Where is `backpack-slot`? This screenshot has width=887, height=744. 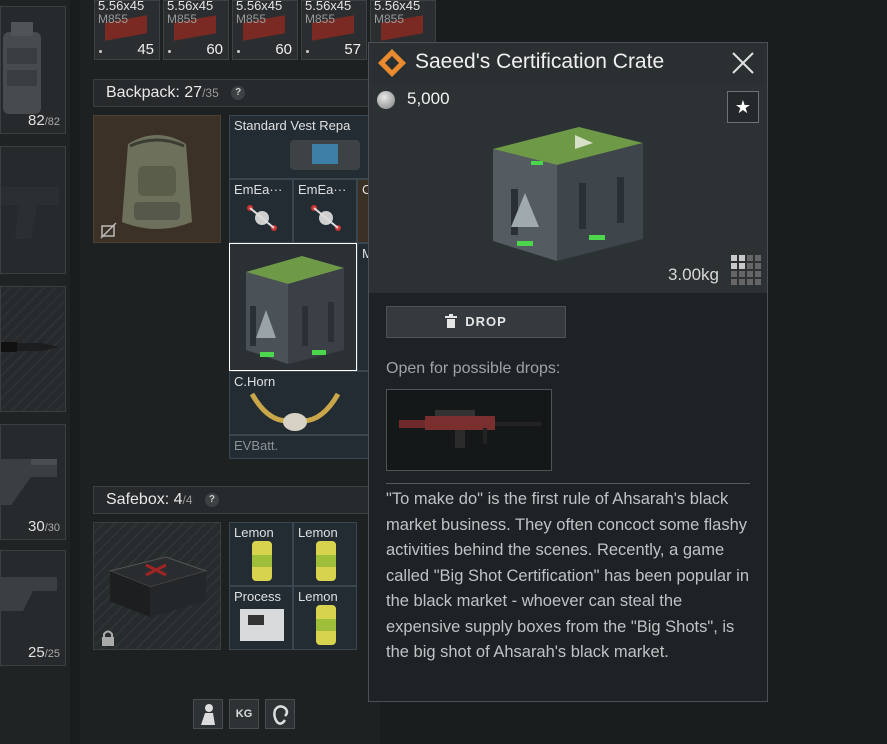
backpack-slot is located at coordinates (157, 179).